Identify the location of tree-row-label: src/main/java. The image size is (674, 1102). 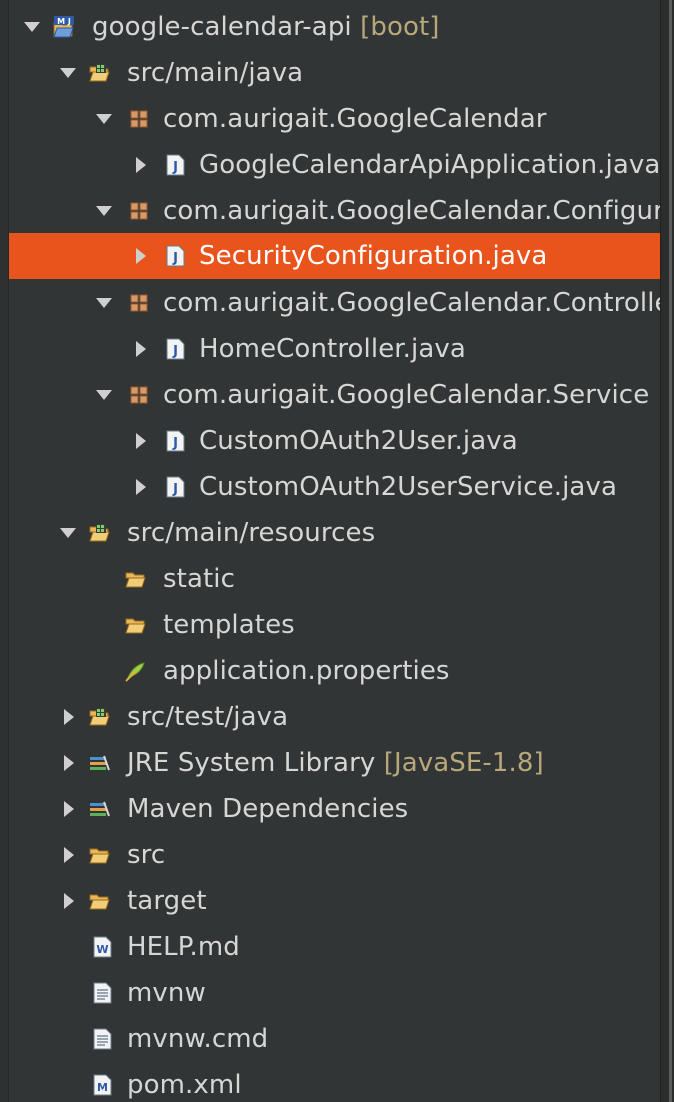
(215, 73).